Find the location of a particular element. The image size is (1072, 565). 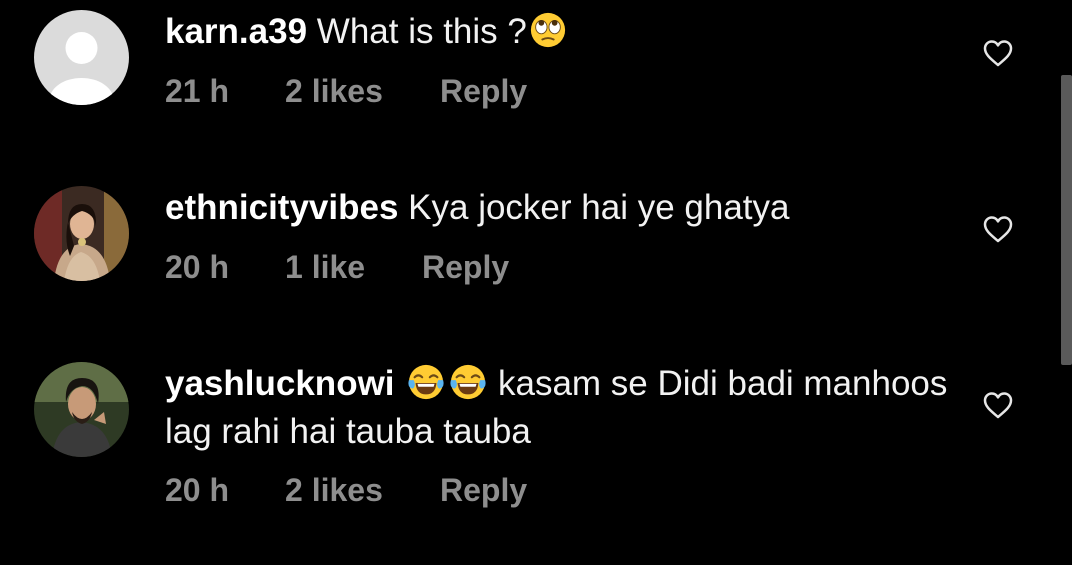

rolling-eyes-emoji-icon is located at coordinates (547, 30).